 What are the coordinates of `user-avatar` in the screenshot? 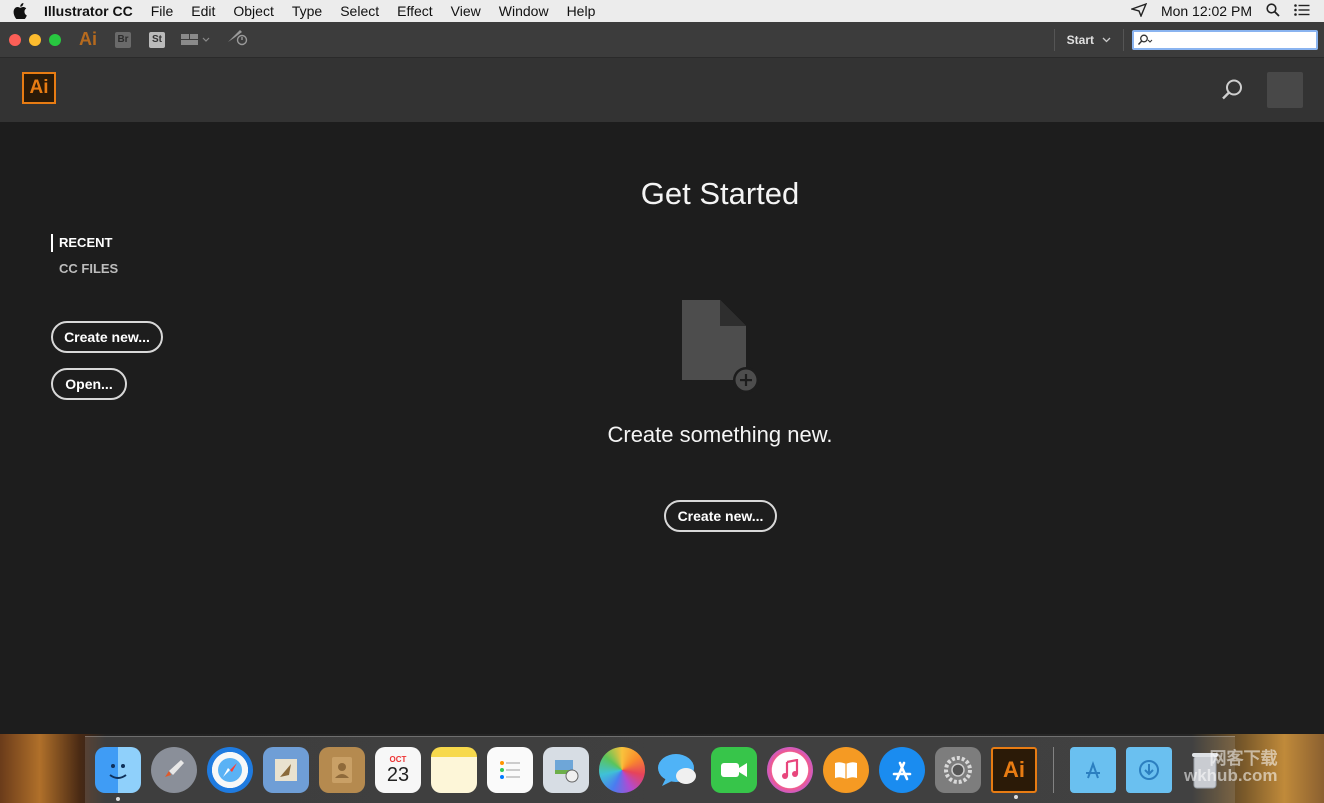 It's located at (1285, 90).